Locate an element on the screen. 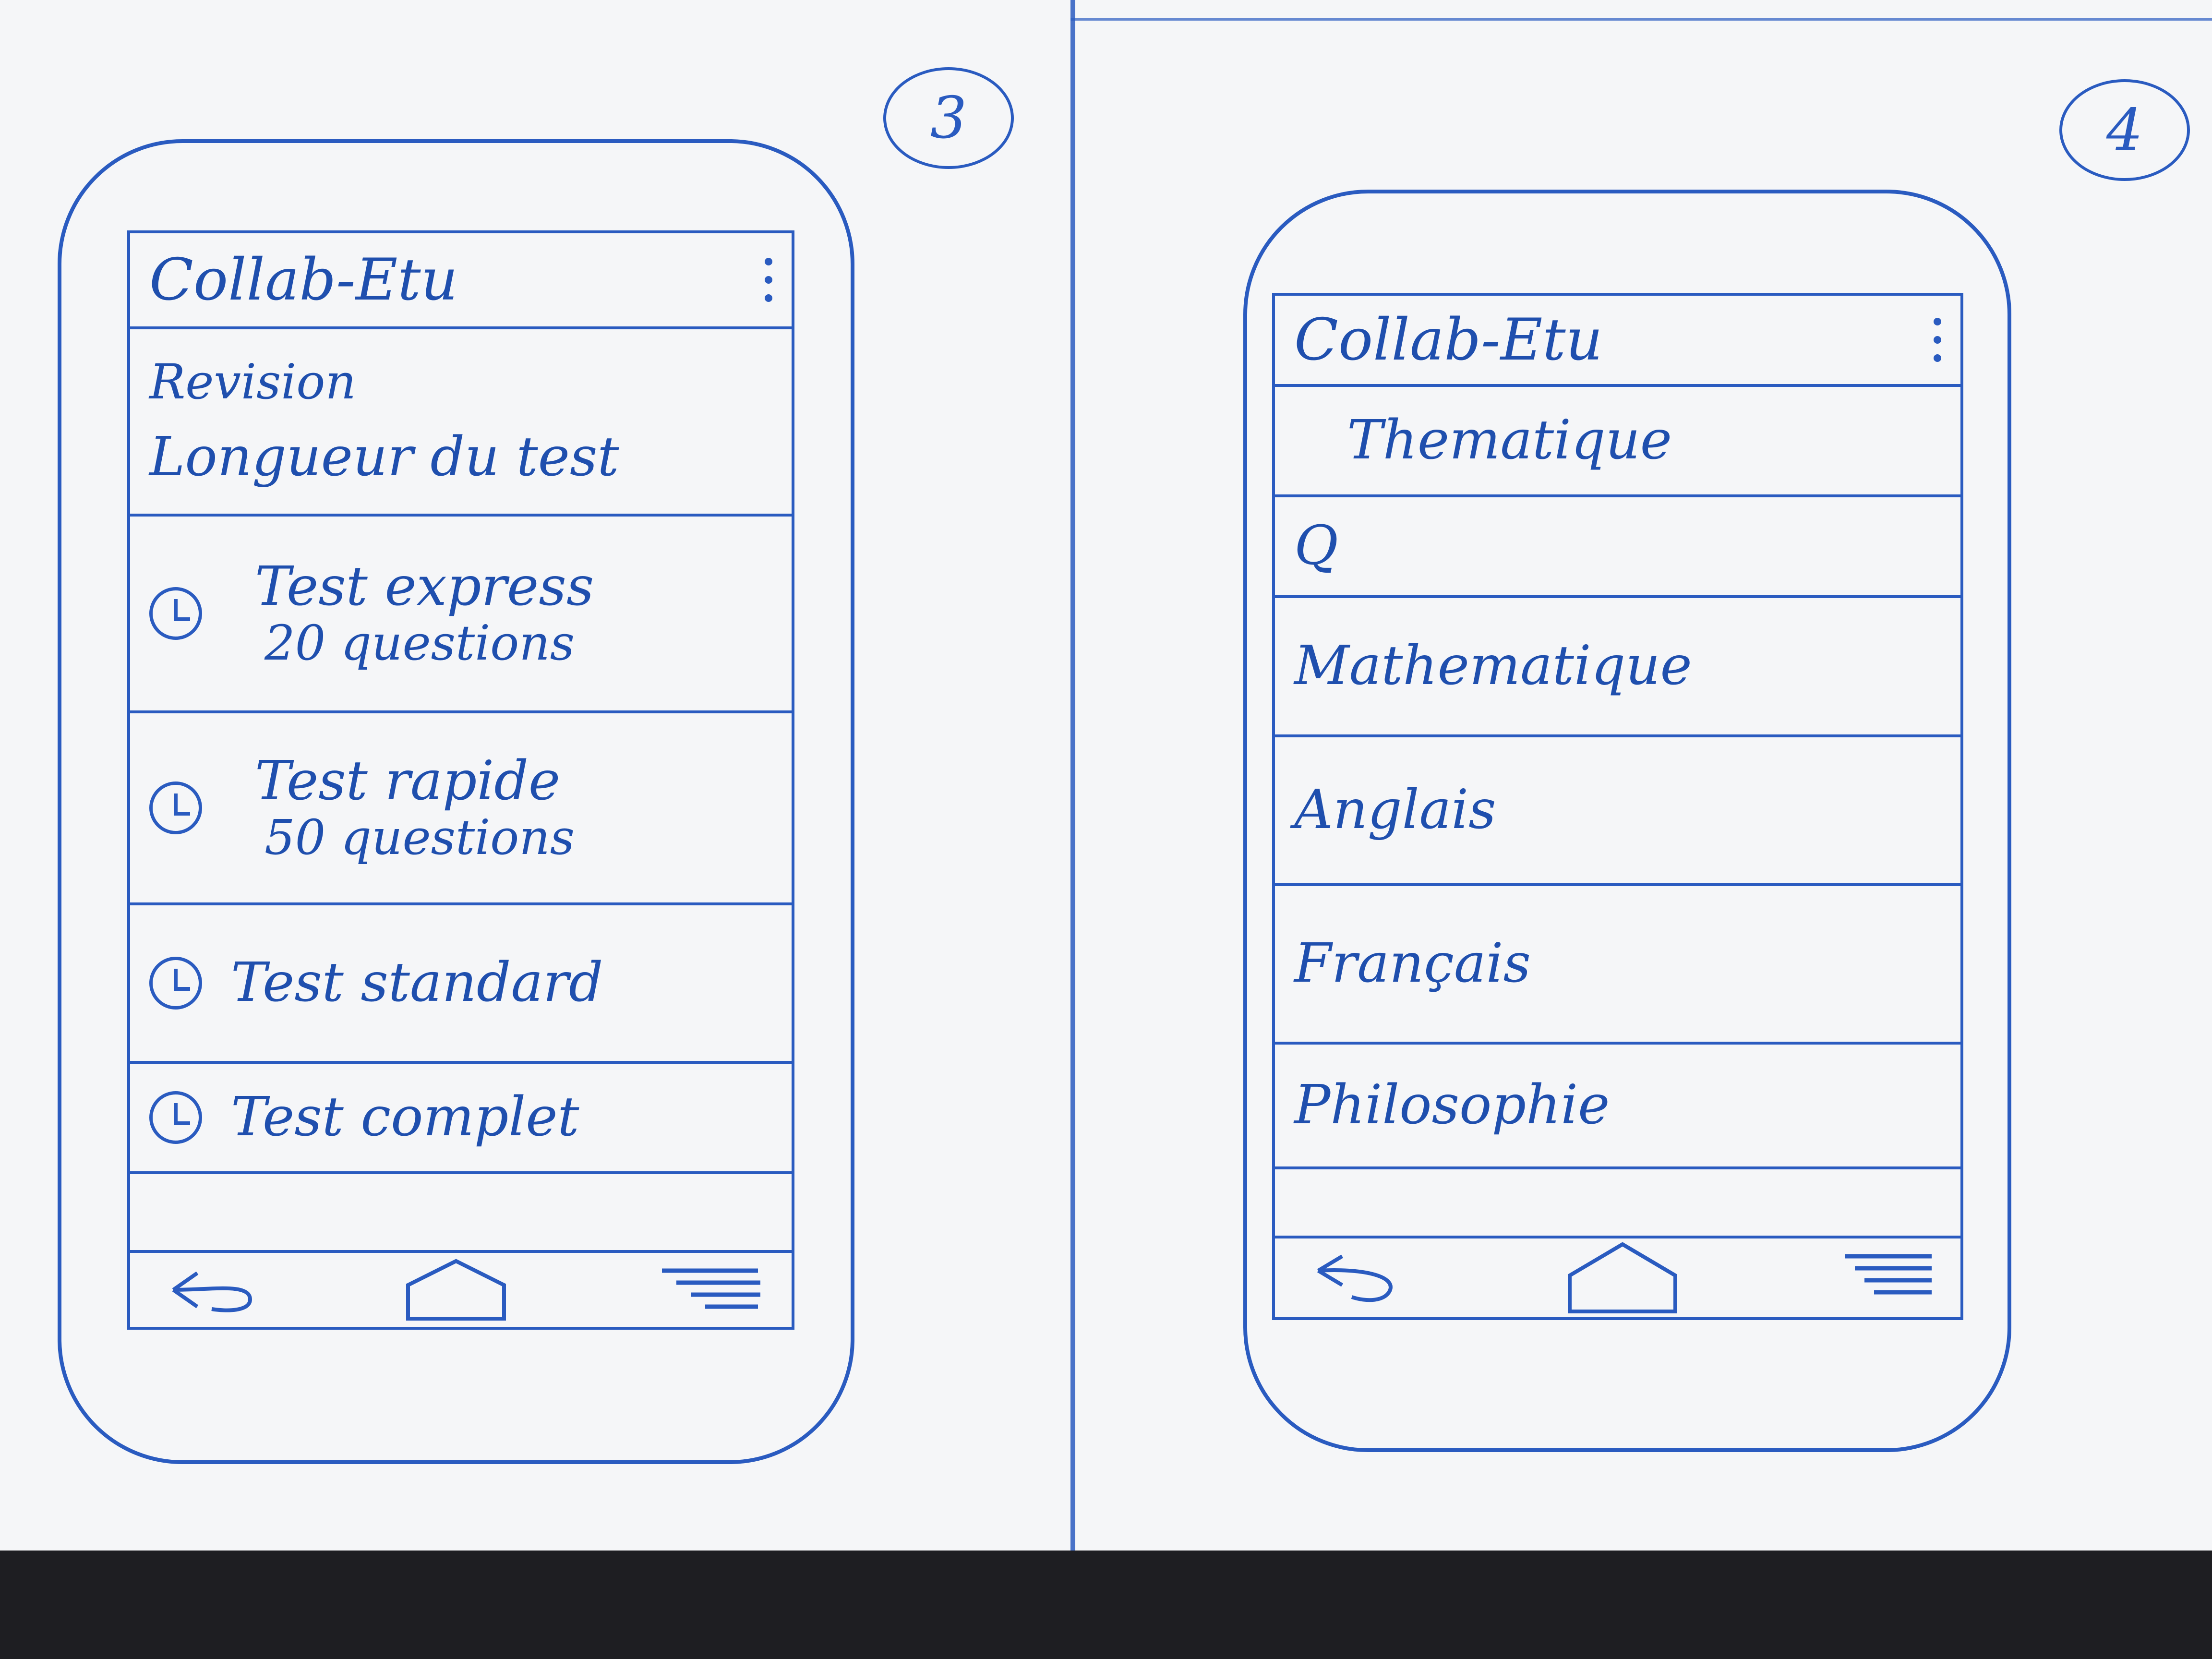 This screenshot has height=1659, width=2212. option-test-rapide: Test rapide 50 questions is located at coordinates (461, 809).